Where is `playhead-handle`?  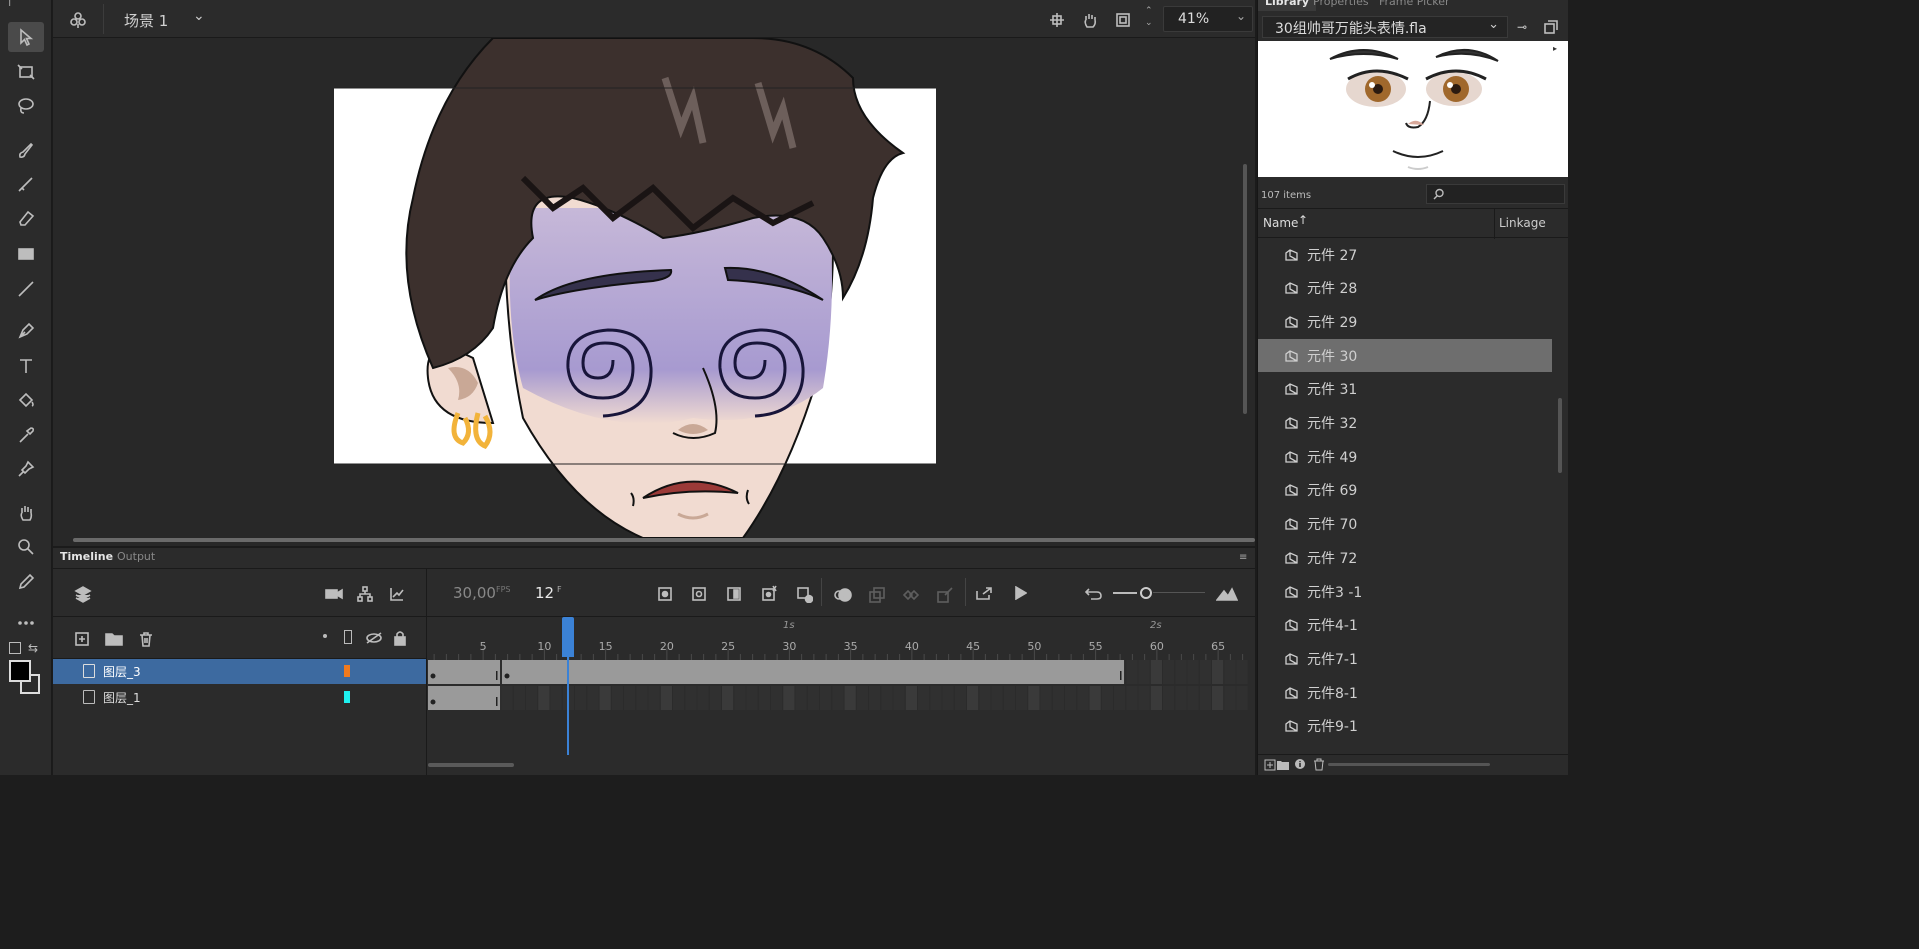
playhead-handle is located at coordinates (568, 637).